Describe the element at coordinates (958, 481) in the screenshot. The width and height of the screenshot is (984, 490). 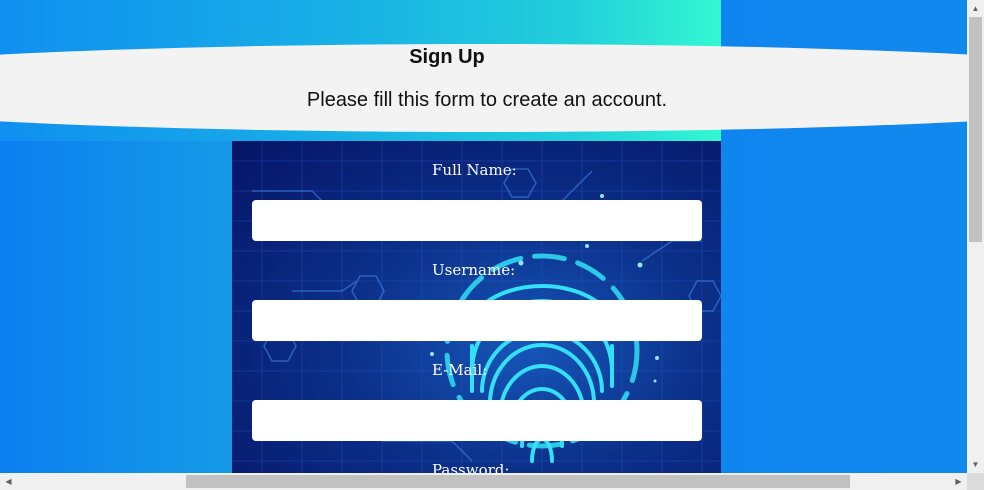
I see `arrow-right-icon: ▶` at that location.